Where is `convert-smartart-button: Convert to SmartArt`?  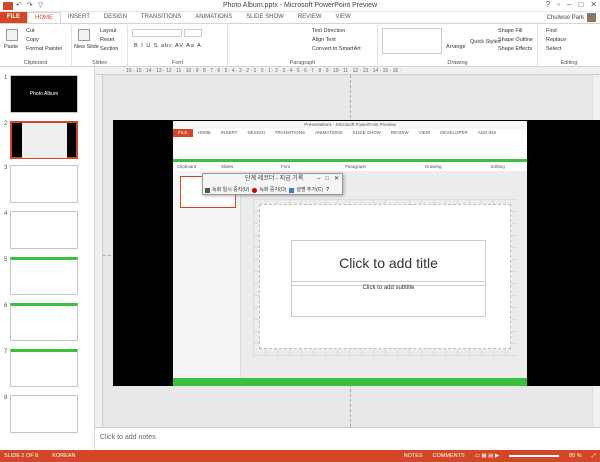
convert-smartart-button: Convert to SmartArt is located at coordinates (336, 49).